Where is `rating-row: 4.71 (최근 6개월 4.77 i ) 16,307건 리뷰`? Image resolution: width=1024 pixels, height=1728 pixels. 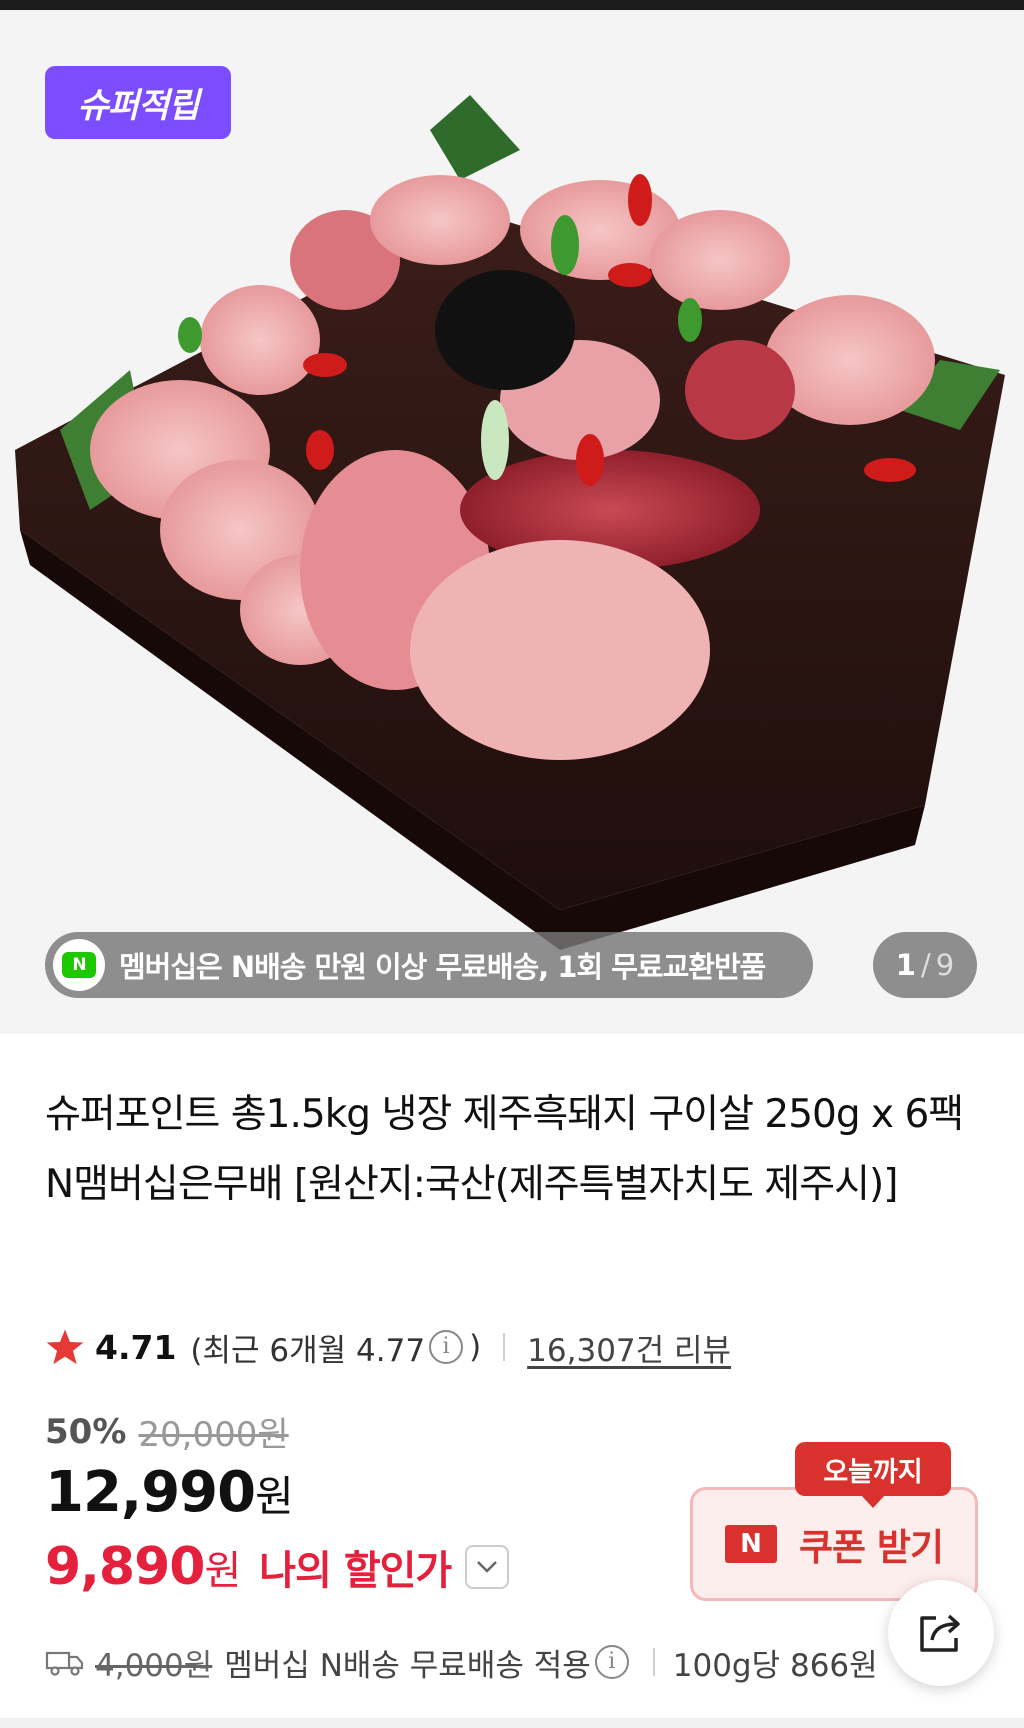
rating-row: 4.71 (최근 6개월 4.77 i ) 16,307건 리뷰 is located at coordinates (388, 1347).